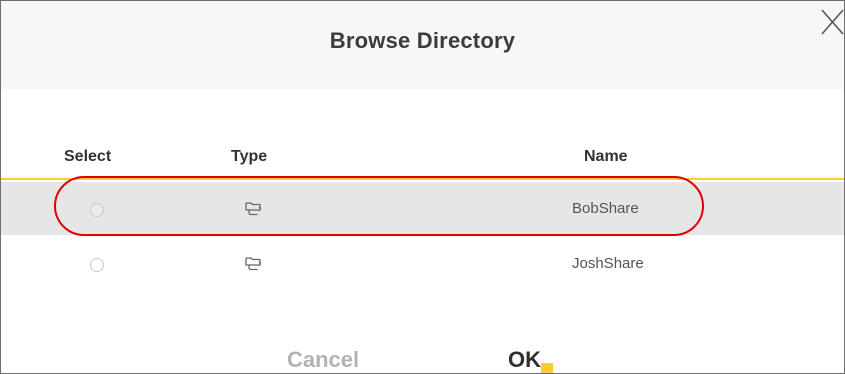  What do you see at coordinates (422, 40) in the screenshot?
I see `dialog-title: Browse Directory` at bounding box center [422, 40].